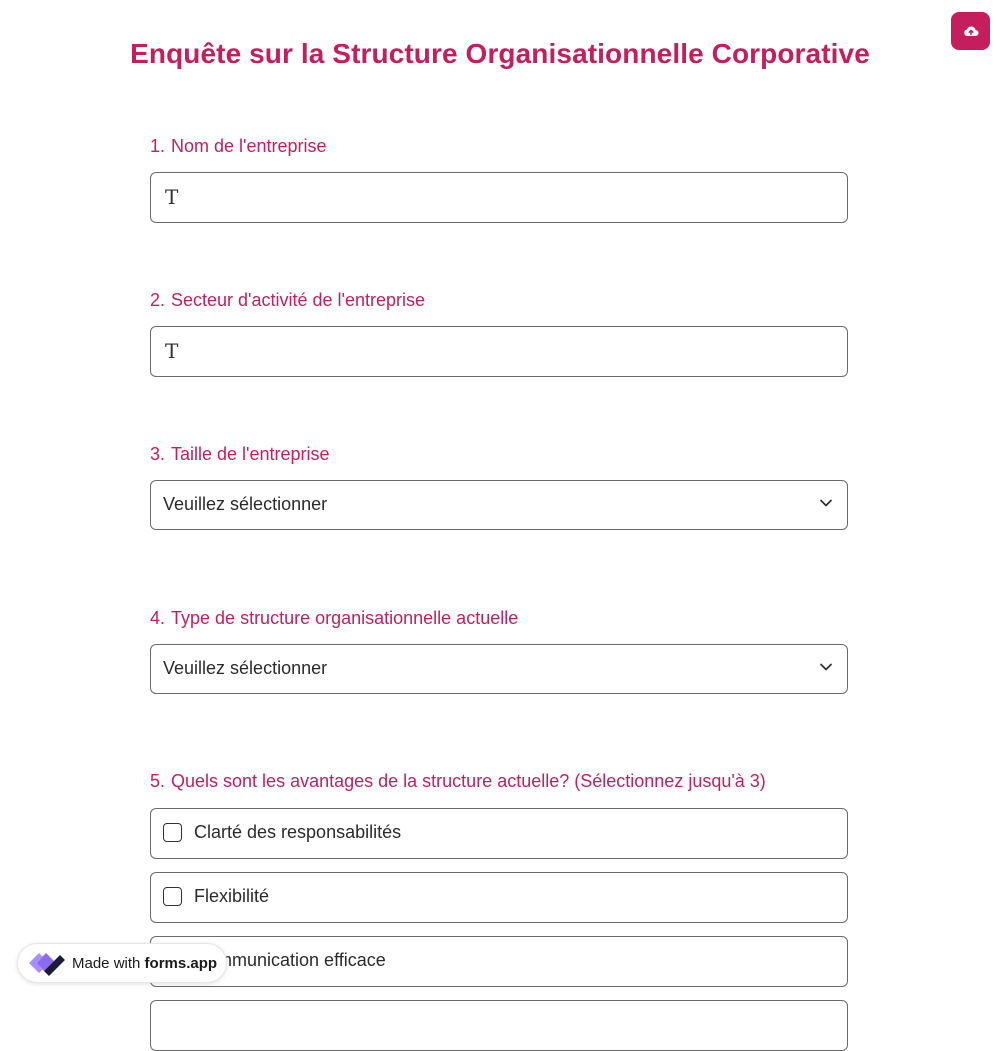 Image resolution: width=1000 pixels, height=1051 pixels. Describe the element at coordinates (298, 300) in the screenshot. I see `question-text: Secteur d'activité de l'entreprise` at that location.